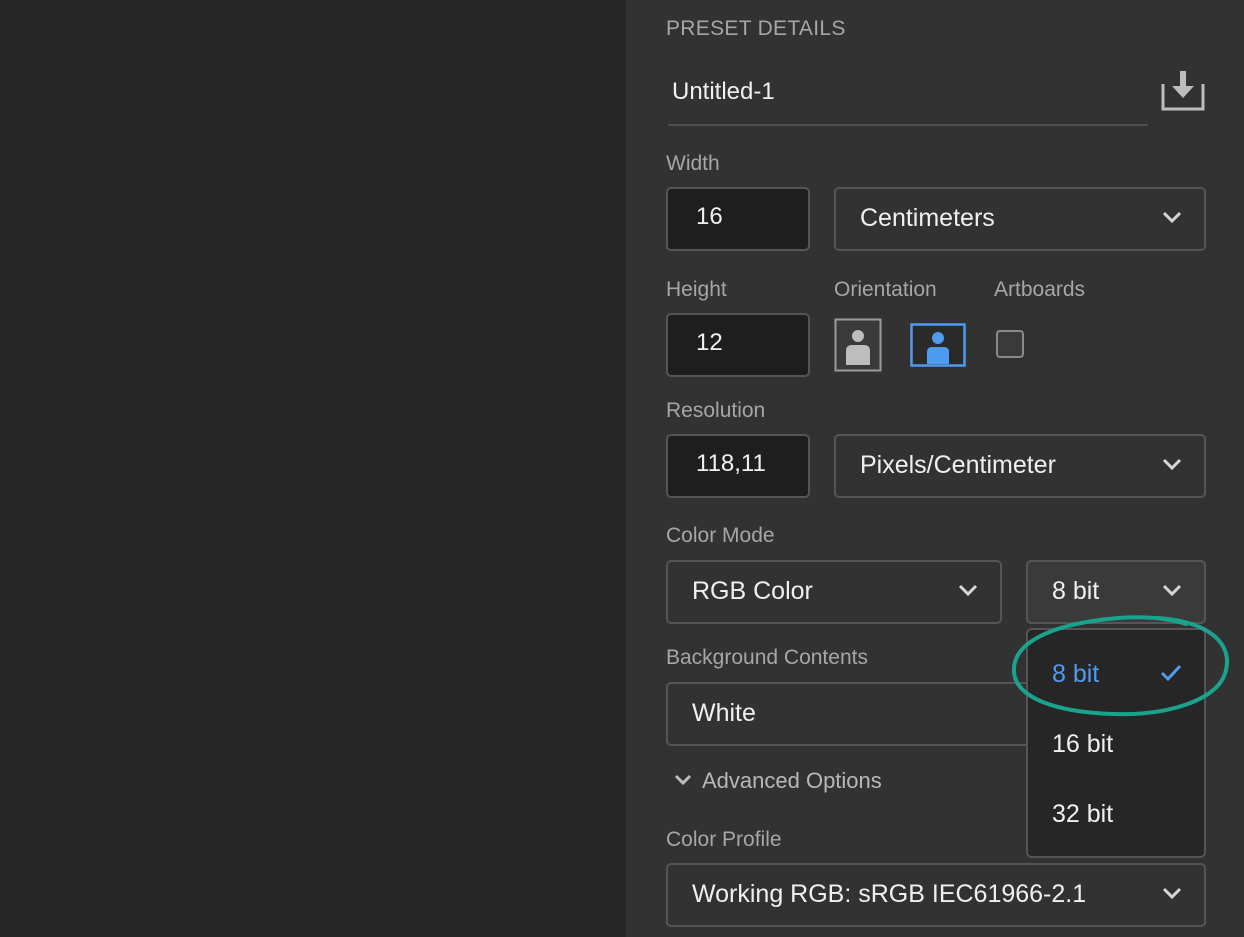 This screenshot has height=937, width=1244. What do you see at coordinates (1183, 91) in the screenshot?
I see `save-preset-icon` at bounding box center [1183, 91].